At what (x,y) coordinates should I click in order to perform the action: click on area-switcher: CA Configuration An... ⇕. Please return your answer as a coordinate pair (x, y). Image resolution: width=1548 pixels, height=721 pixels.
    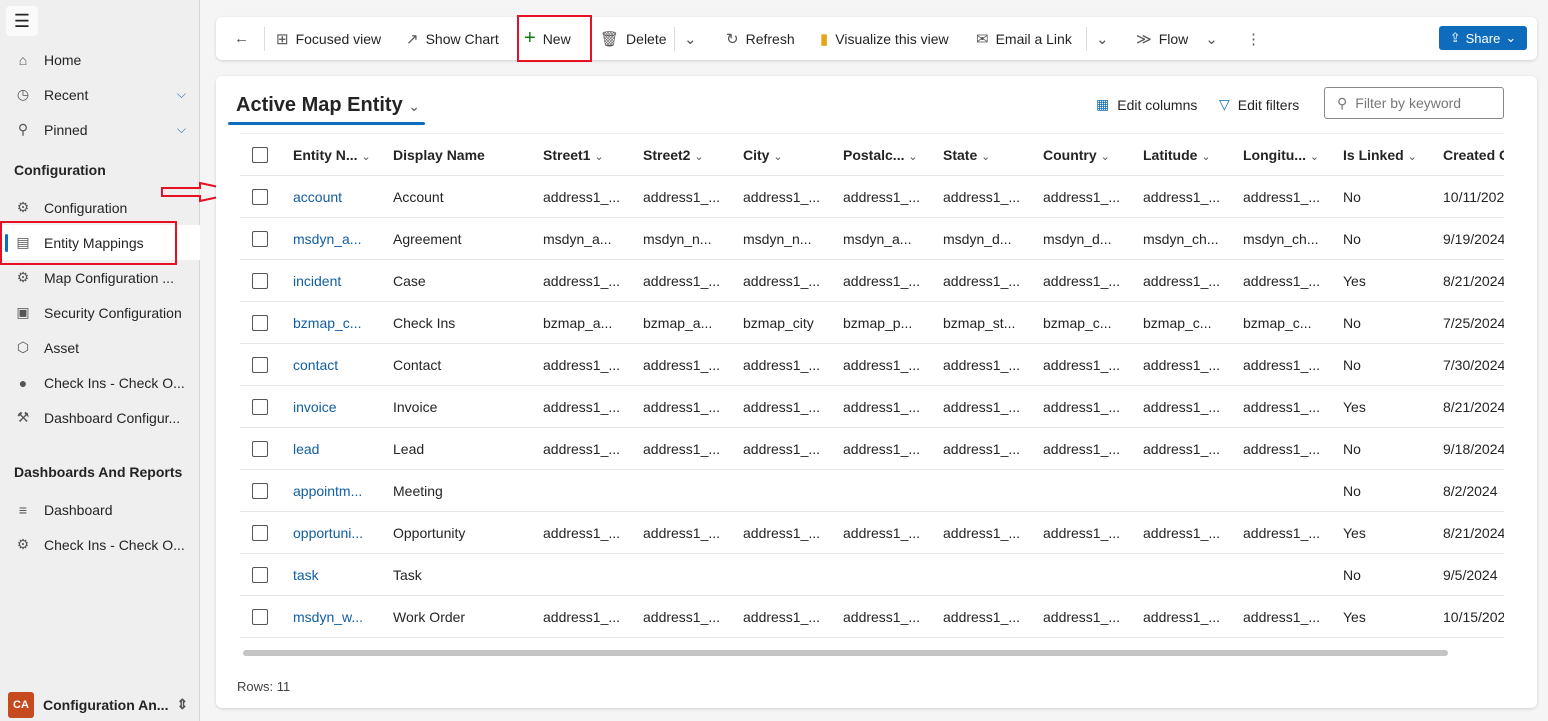
    Looking at the image, I should click on (100, 704).